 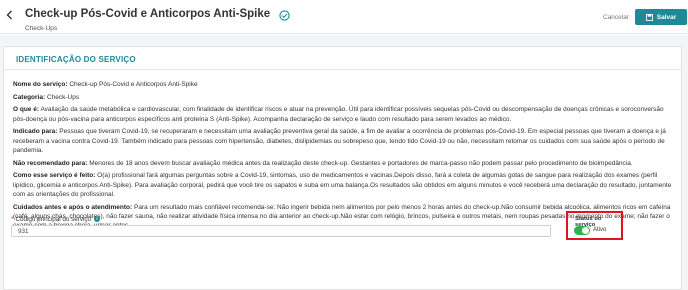 I want to click on required-mark: *, so click(x=12, y=219).